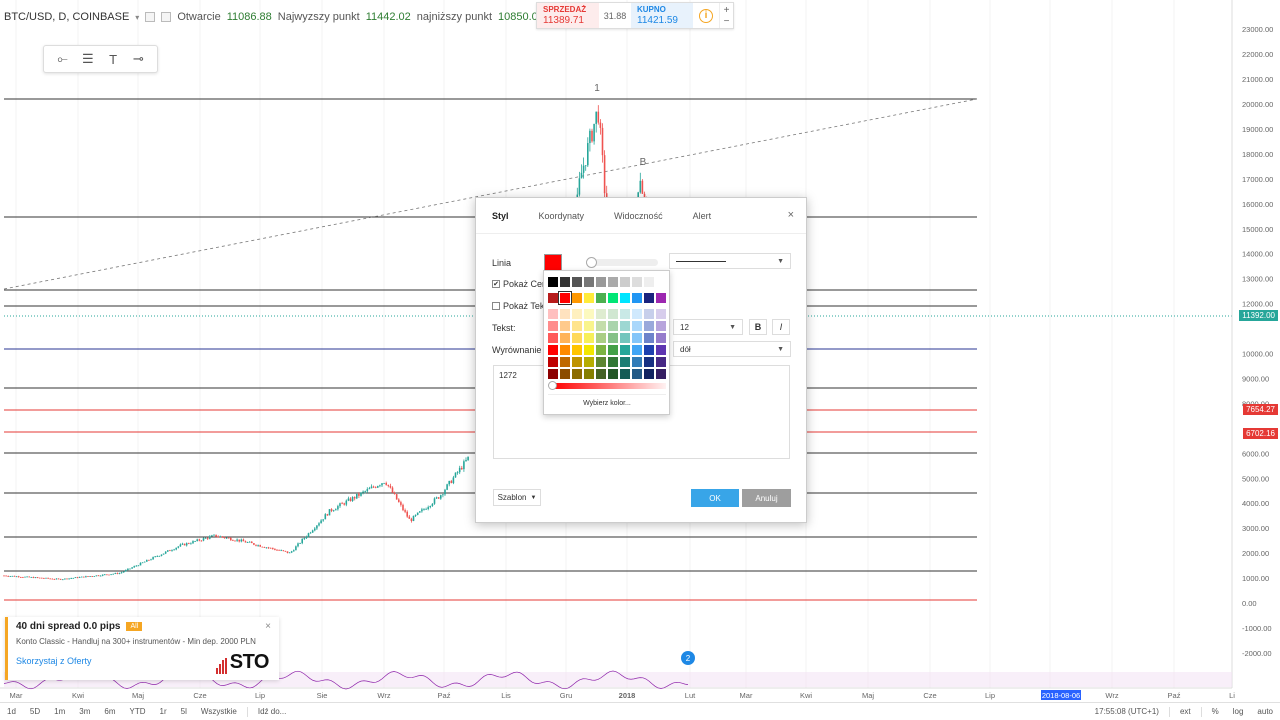  Describe the element at coordinates (113, 59) in the screenshot. I see `text-tool-icon: T` at that location.